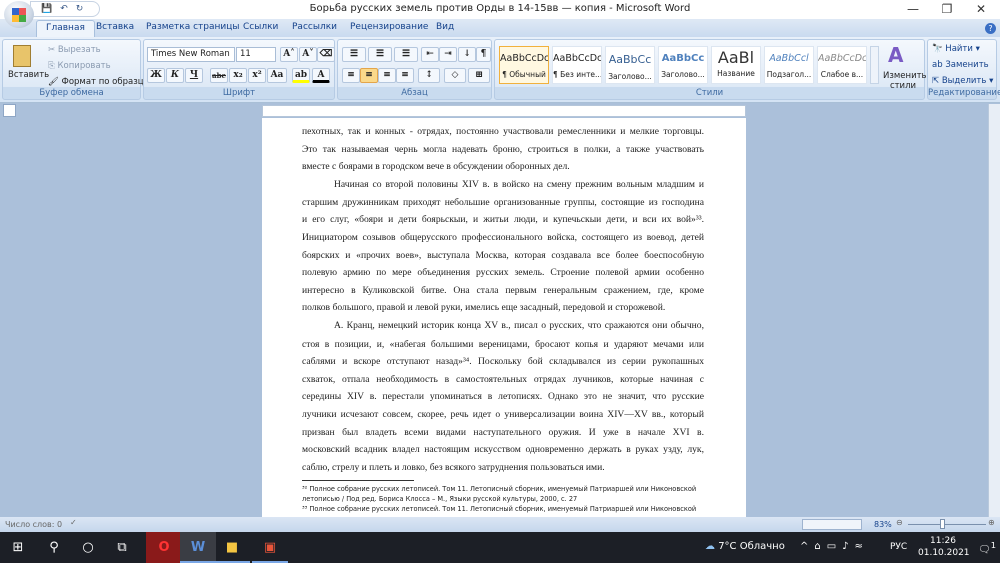 The image size is (1000, 563). I want to click on change-styles-icon: A, so click(896, 55).